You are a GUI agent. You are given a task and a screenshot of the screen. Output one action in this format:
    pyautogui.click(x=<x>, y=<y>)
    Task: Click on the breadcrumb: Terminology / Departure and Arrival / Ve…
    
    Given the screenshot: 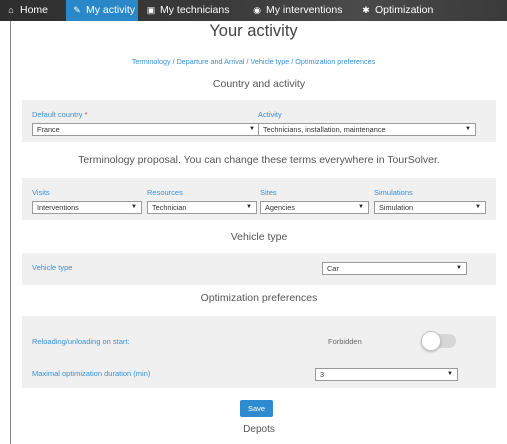 What is the action you would take?
    pyautogui.click(x=253, y=61)
    